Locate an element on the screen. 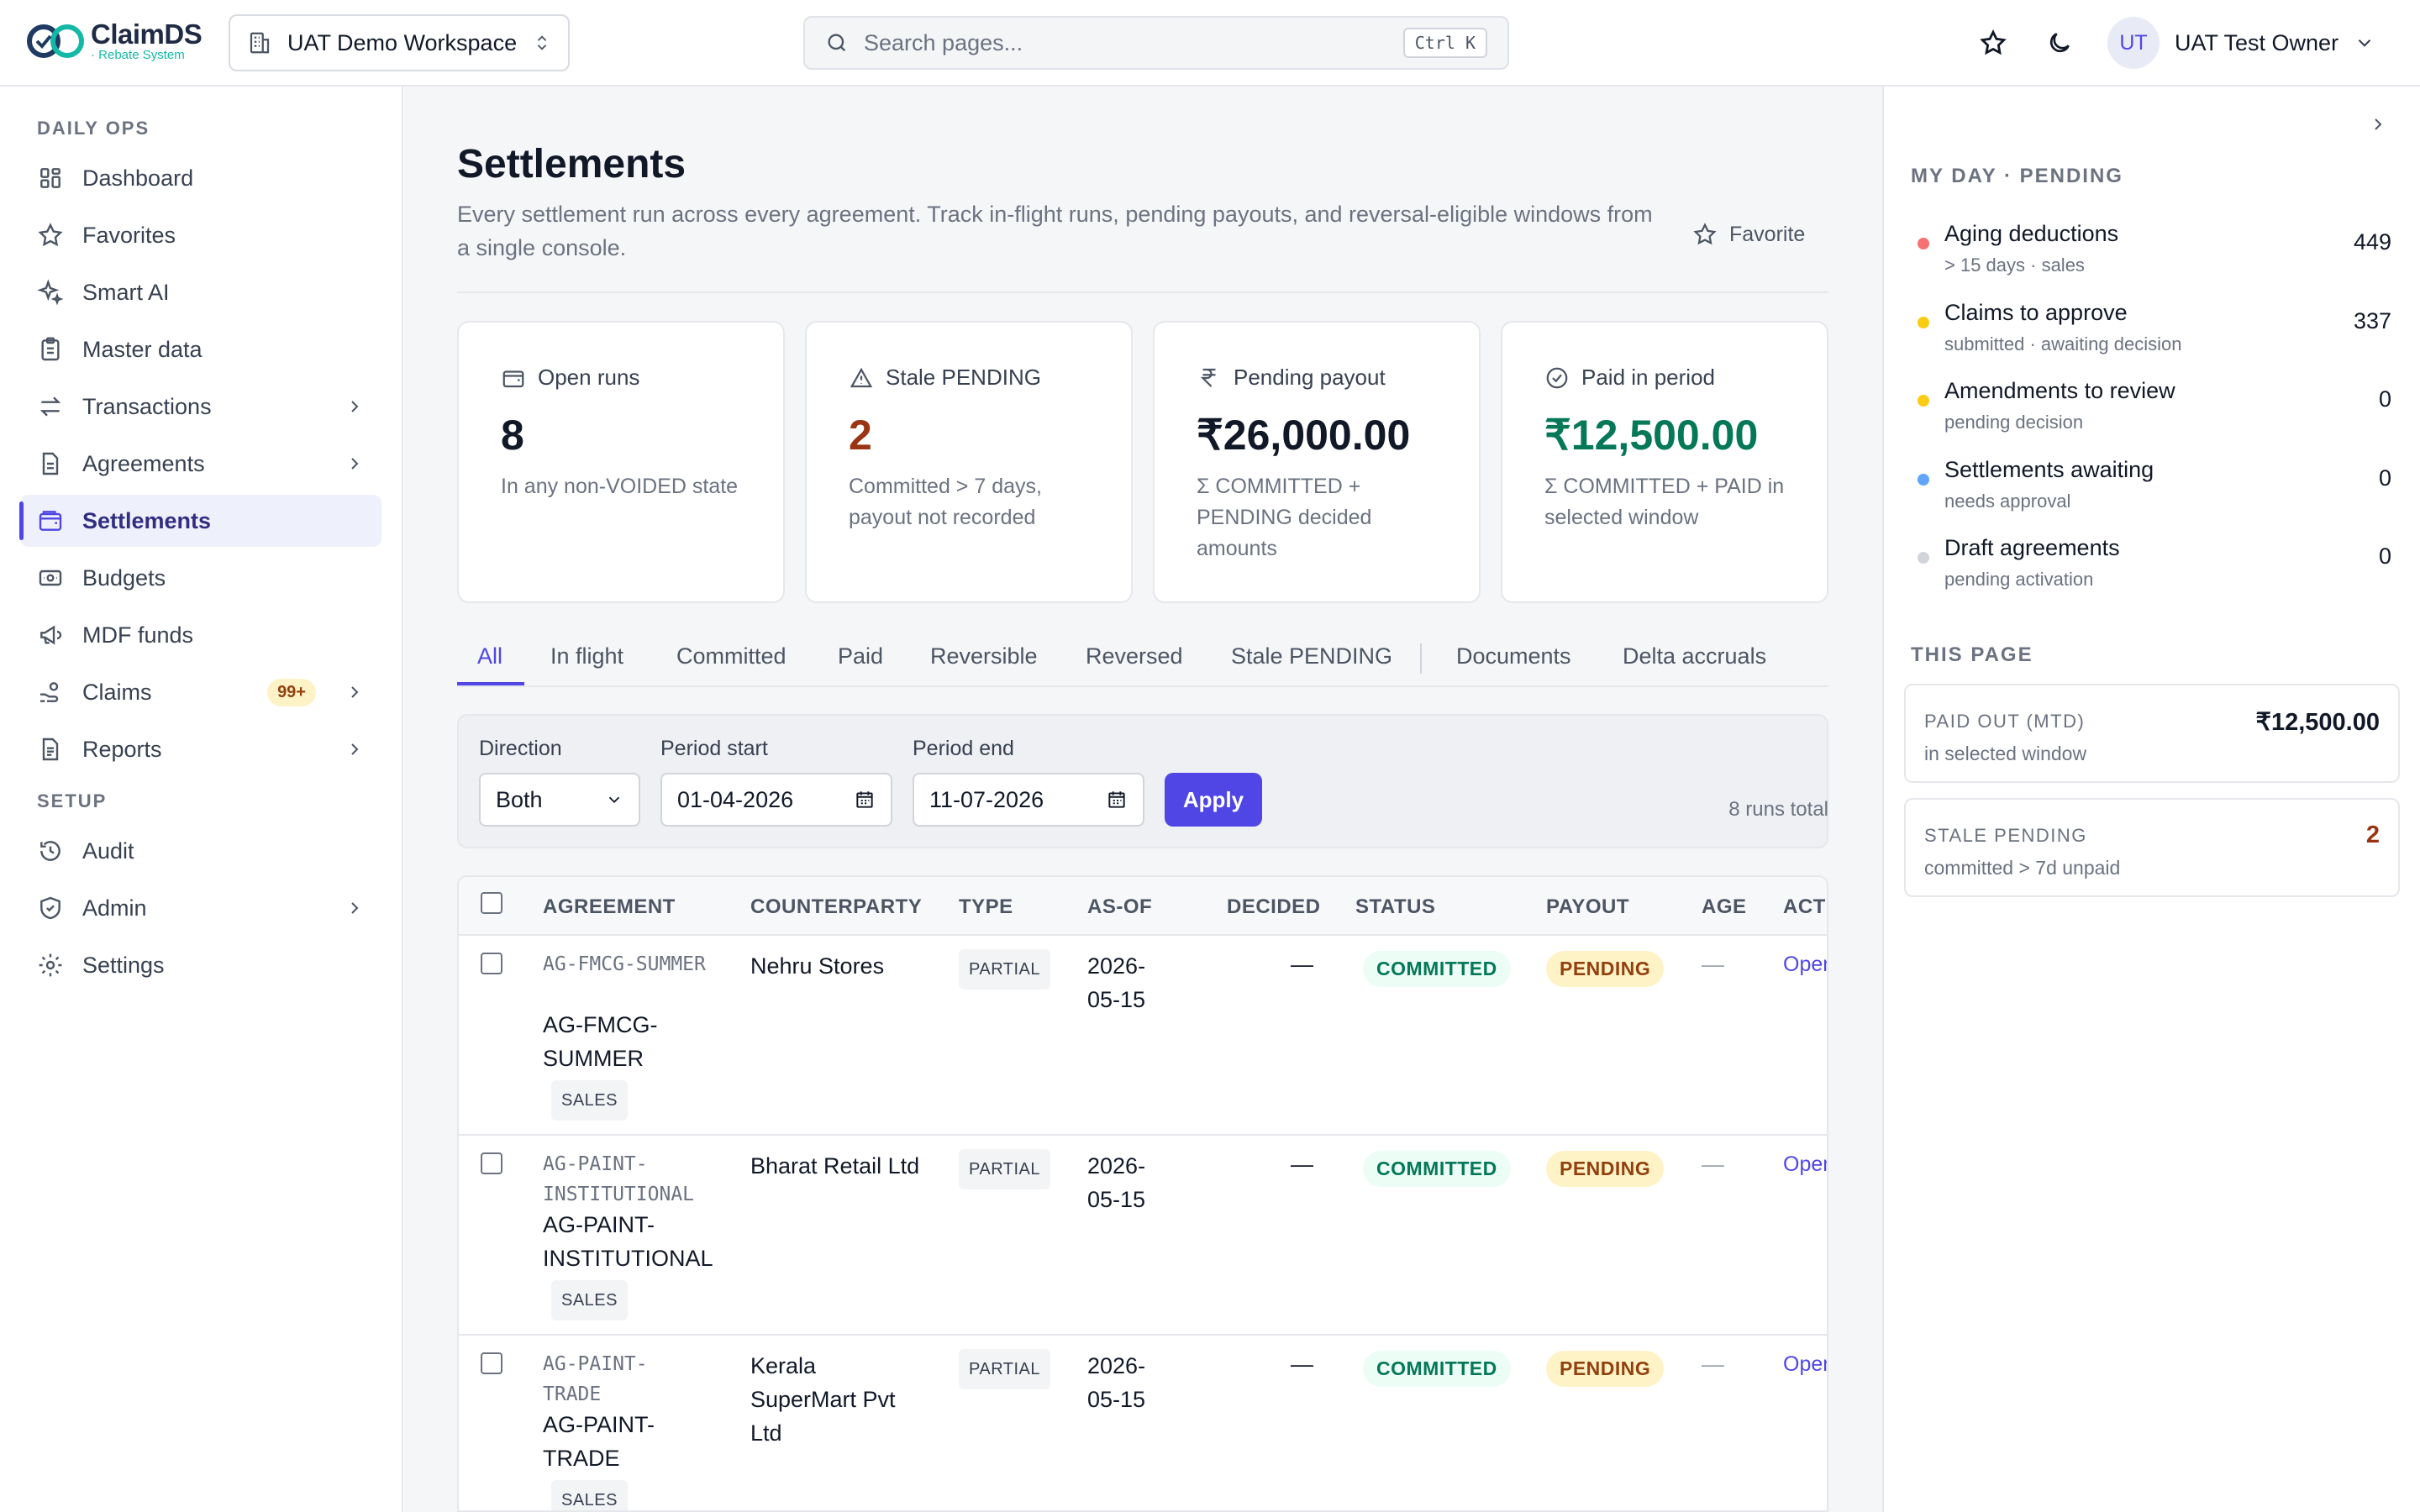 This screenshot has width=2420, height=1512. page-title: Settlements is located at coordinates (572, 164).